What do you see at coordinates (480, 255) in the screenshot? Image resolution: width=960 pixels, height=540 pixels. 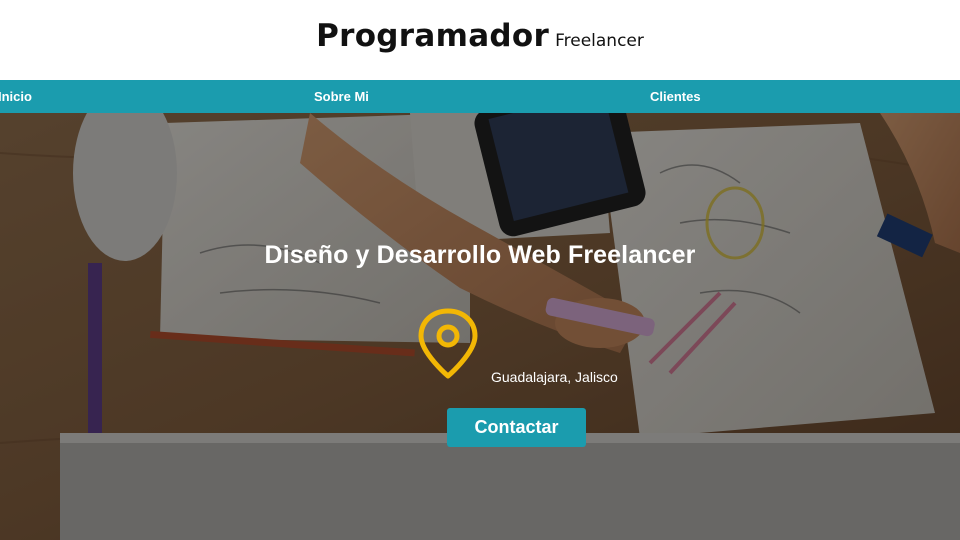 I see `hero-title: Diseño y Desarrollo Web Freelancer` at bounding box center [480, 255].